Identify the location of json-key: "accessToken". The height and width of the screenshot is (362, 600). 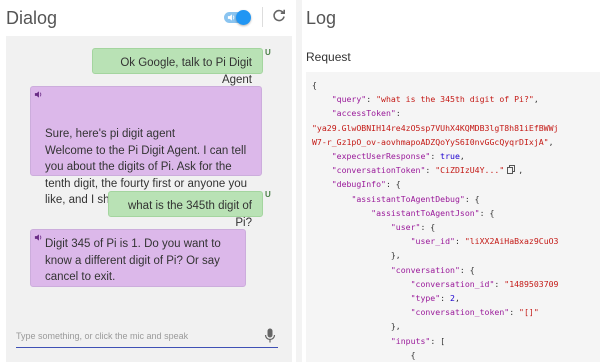
(363, 113).